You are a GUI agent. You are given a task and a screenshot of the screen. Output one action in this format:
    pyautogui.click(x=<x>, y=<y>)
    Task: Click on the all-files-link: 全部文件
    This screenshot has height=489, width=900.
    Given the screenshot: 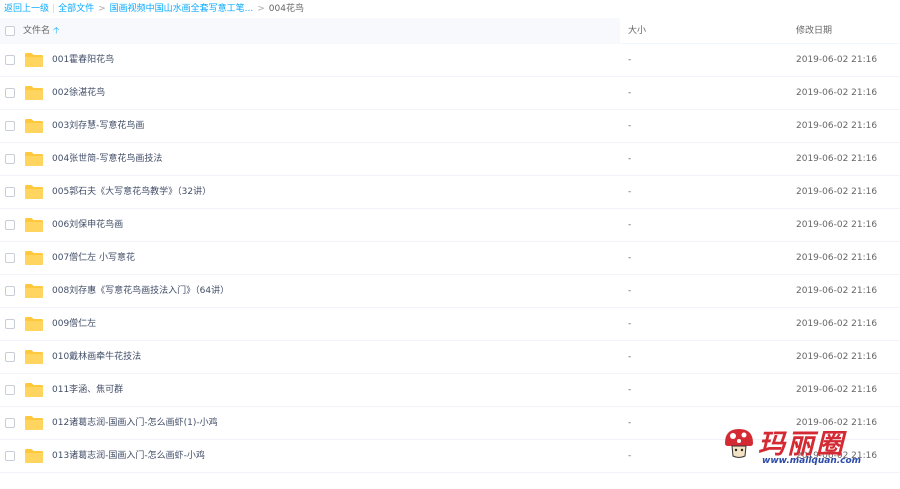 What is the action you would take?
    pyautogui.click(x=76, y=9)
    